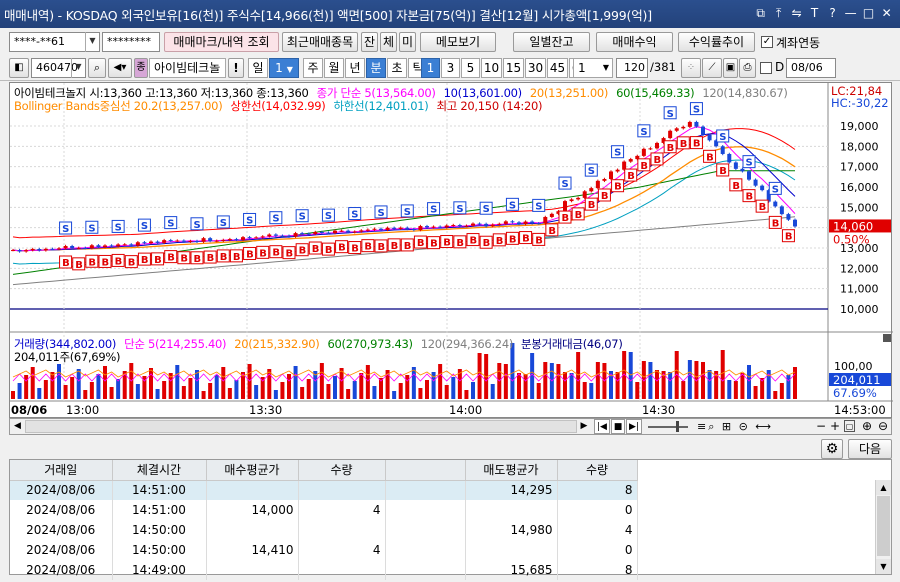 The width and height of the screenshot is (900, 582). I want to click on interval-button-1: 1, so click(430, 68).